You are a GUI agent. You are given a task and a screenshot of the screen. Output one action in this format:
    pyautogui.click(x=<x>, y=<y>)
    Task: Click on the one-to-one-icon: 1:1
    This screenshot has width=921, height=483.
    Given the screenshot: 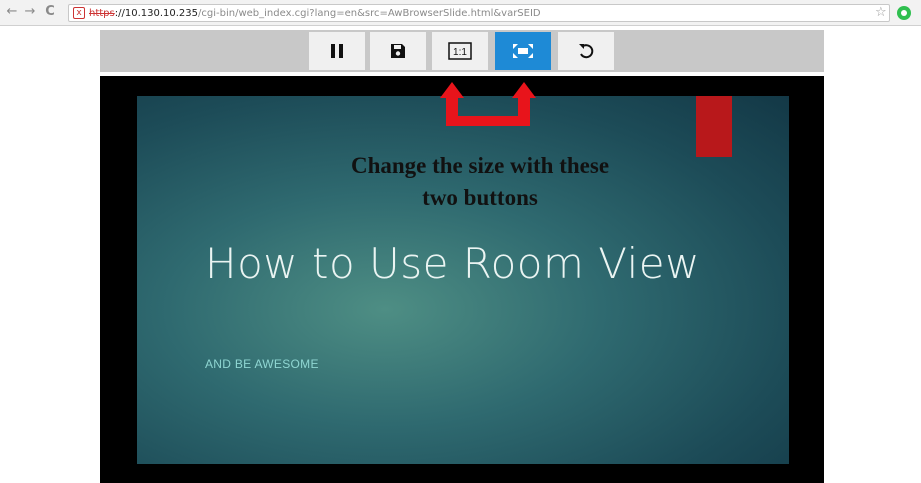 What is the action you would take?
    pyautogui.click(x=460, y=51)
    